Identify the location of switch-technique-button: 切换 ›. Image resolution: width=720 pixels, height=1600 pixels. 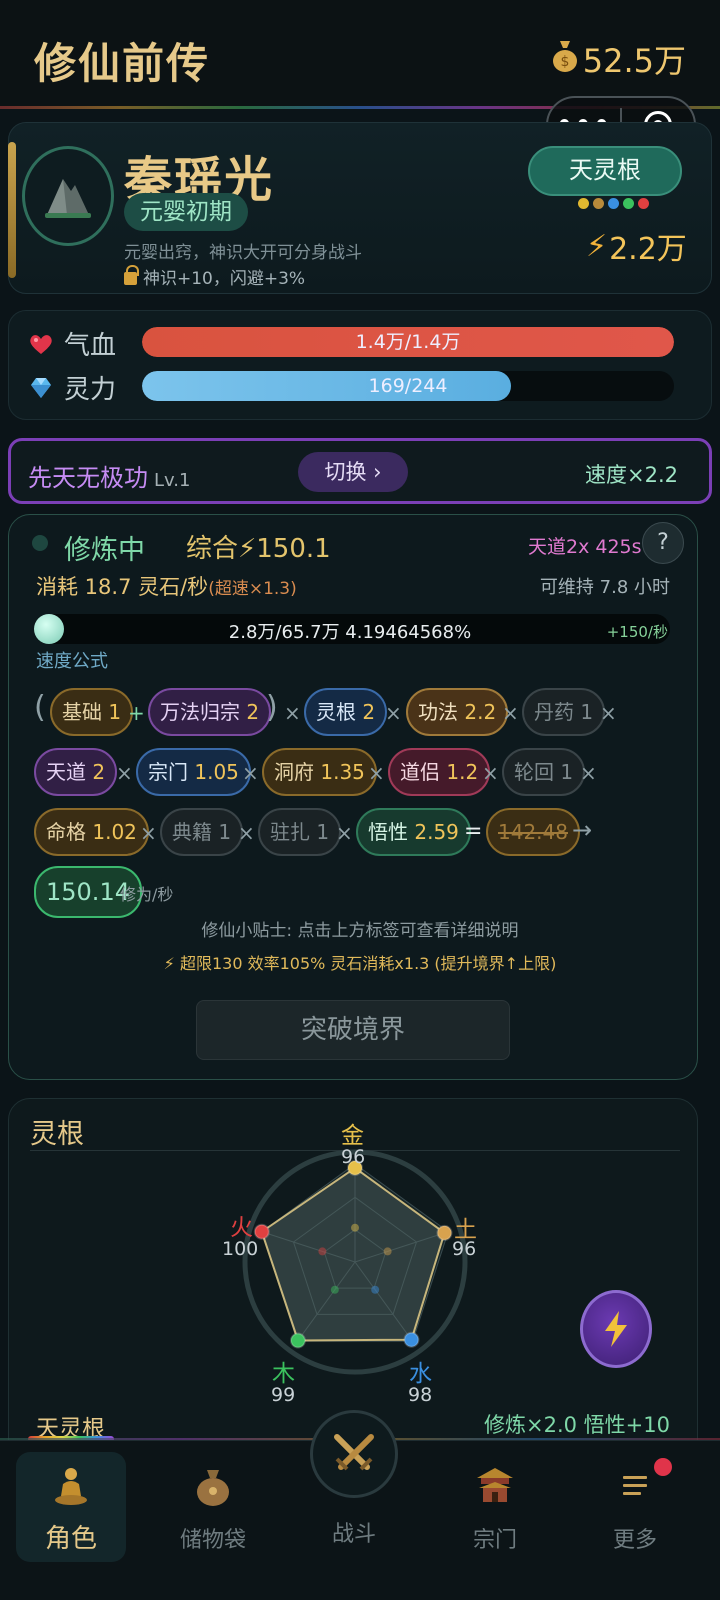
(353, 472).